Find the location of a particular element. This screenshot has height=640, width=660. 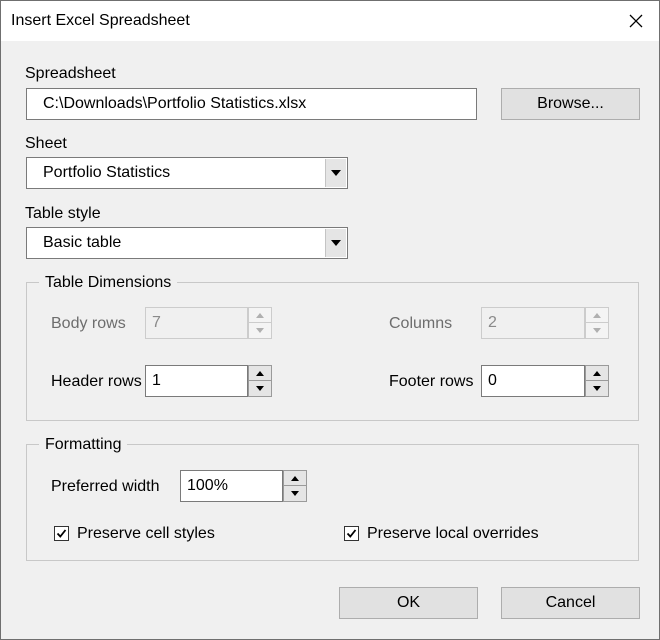

columns-spinner is located at coordinates (597, 323).